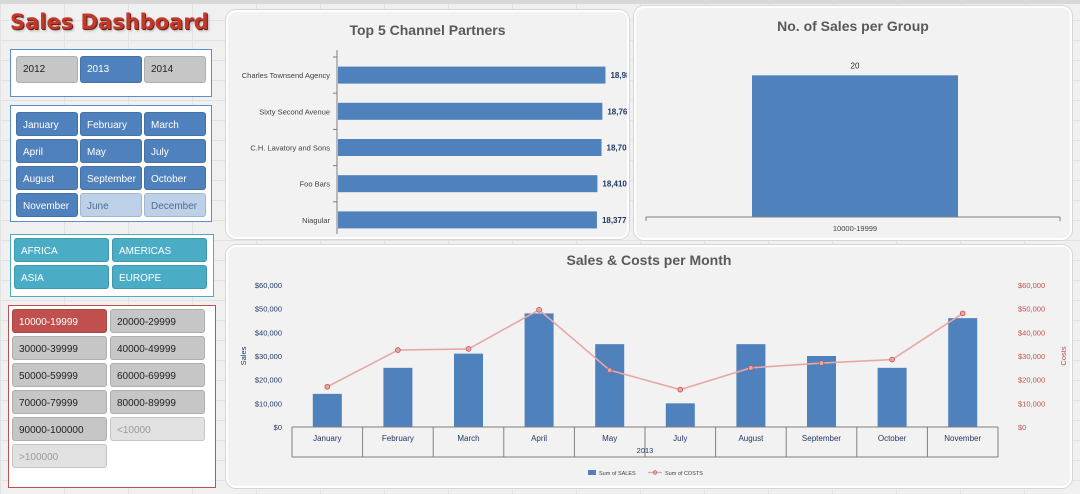 Image resolution: width=1080 pixels, height=494 pixels. I want to click on top-border, so click(540, 2).